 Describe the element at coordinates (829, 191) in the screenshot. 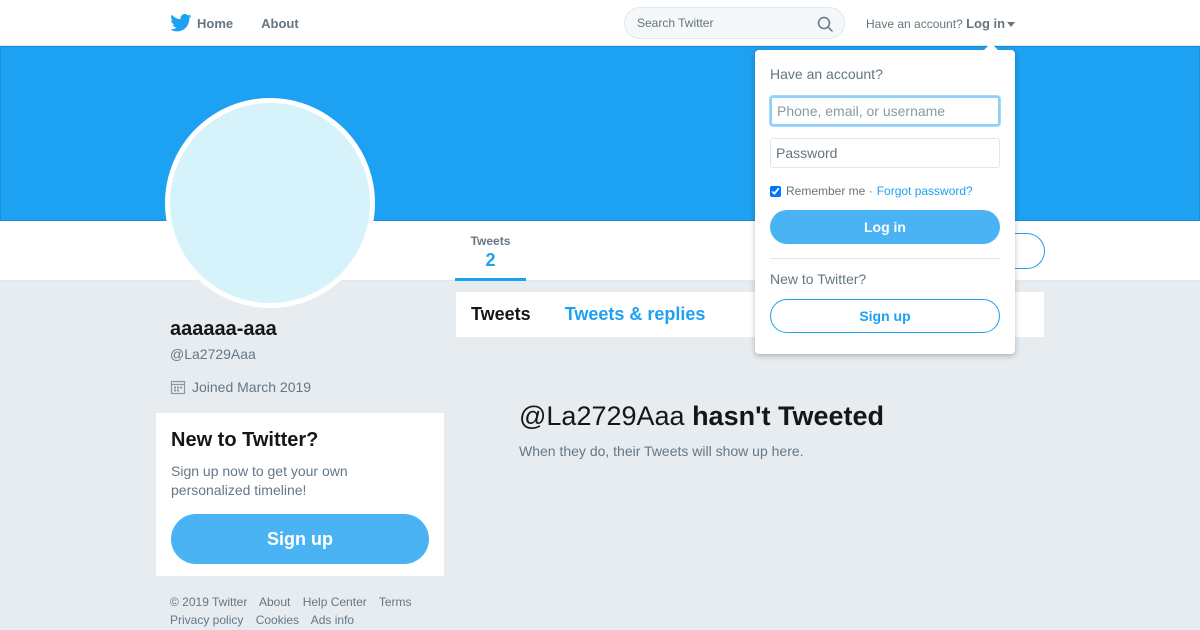

I see `remember-label: Remember me ·` at that location.